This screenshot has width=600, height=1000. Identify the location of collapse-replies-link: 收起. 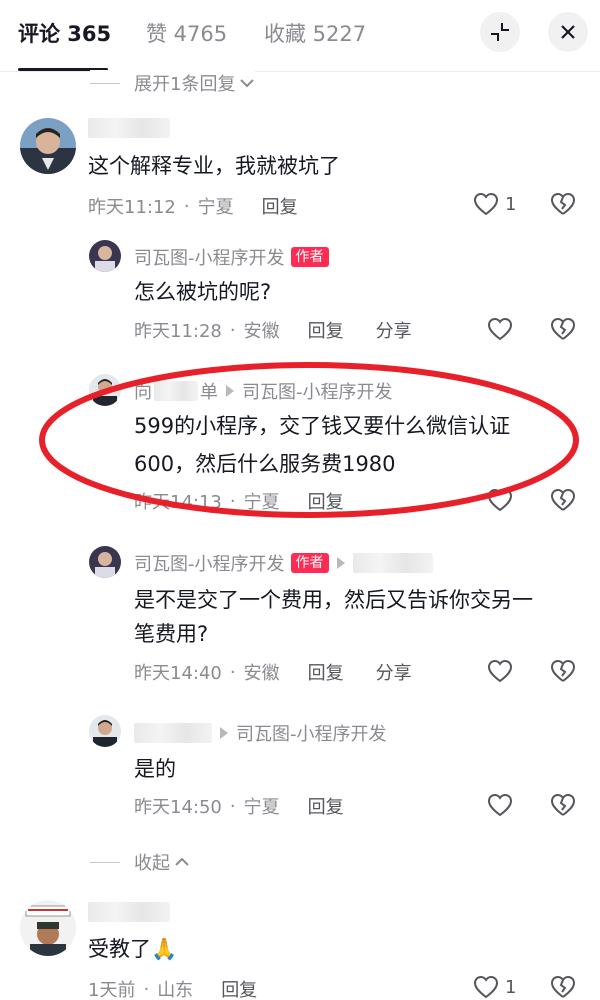
(140, 862).